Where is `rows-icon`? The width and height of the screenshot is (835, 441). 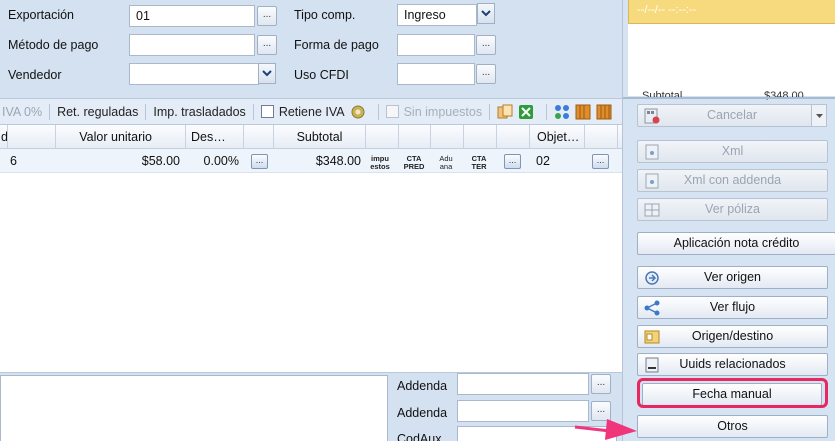 rows-icon is located at coordinates (604, 112).